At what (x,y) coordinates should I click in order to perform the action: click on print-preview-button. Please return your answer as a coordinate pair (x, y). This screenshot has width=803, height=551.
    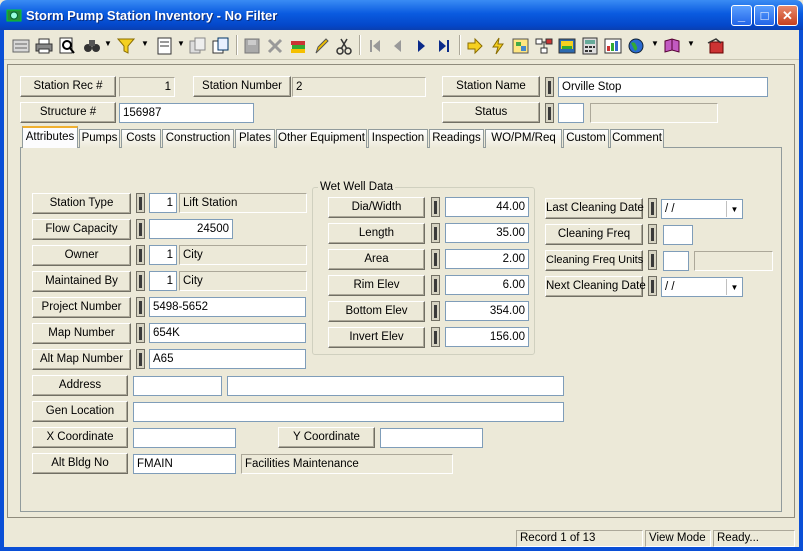
    Looking at the image, I should click on (67, 46).